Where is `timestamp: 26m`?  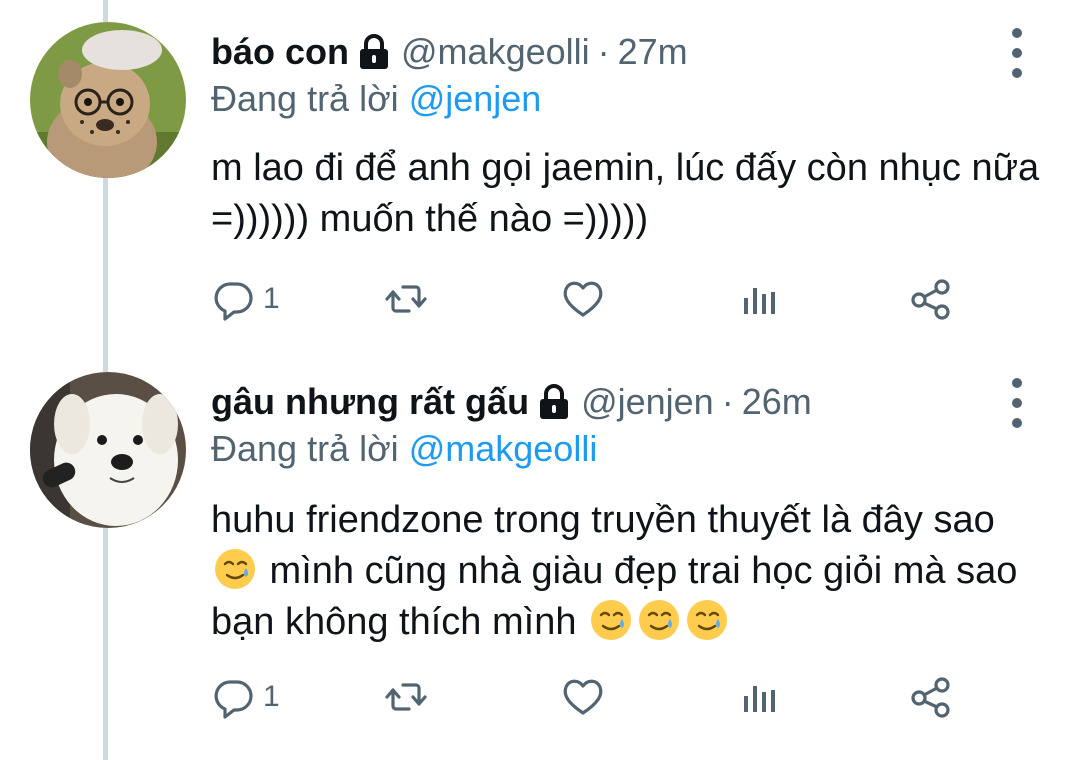 timestamp: 26m is located at coordinates (777, 402).